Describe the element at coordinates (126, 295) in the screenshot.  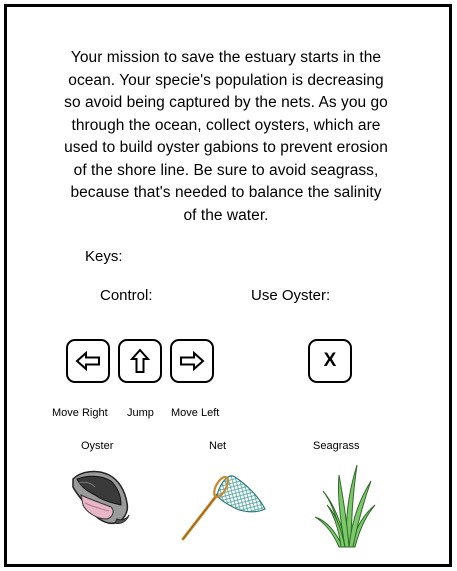
I see `control-label: Control:` at that location.